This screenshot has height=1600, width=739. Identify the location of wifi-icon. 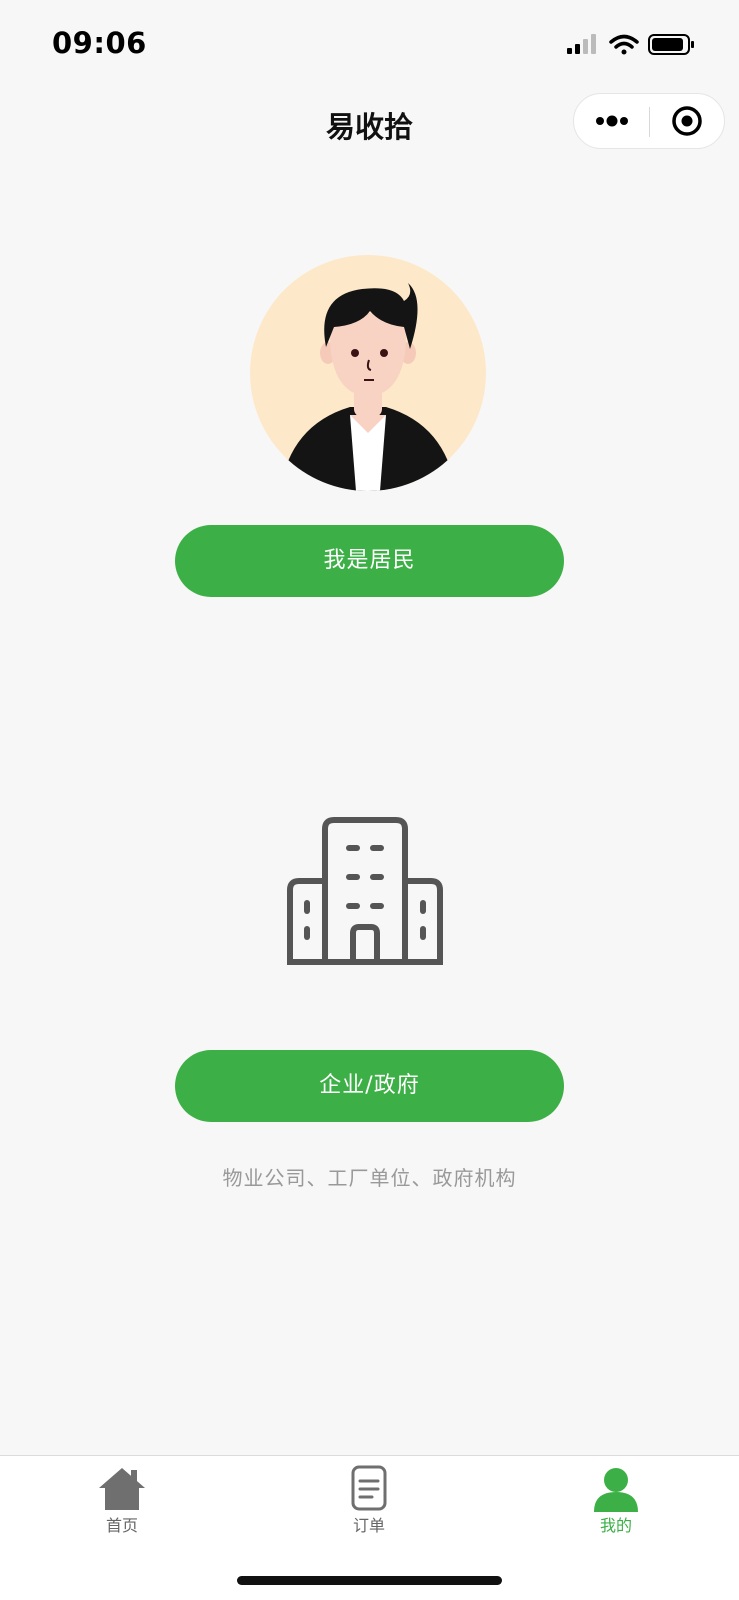
(624, 44).